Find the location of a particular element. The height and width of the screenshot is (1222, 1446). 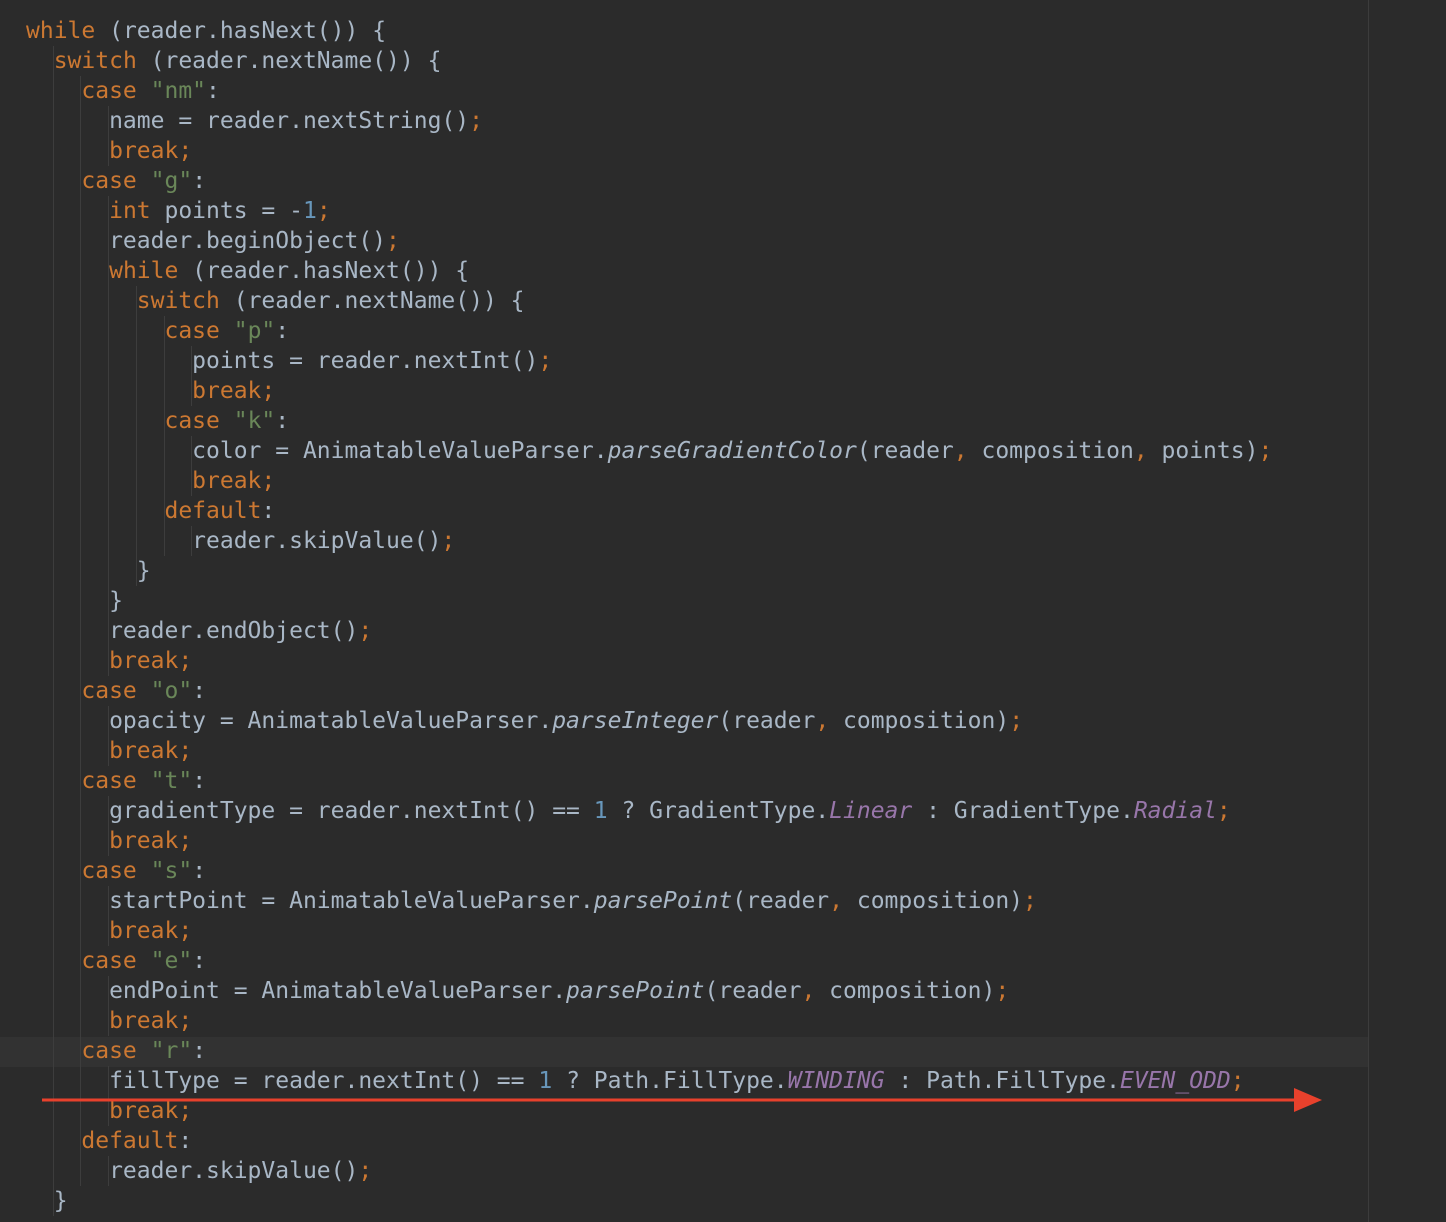

code-line: case "nm": is located at coordinates (649, 91).